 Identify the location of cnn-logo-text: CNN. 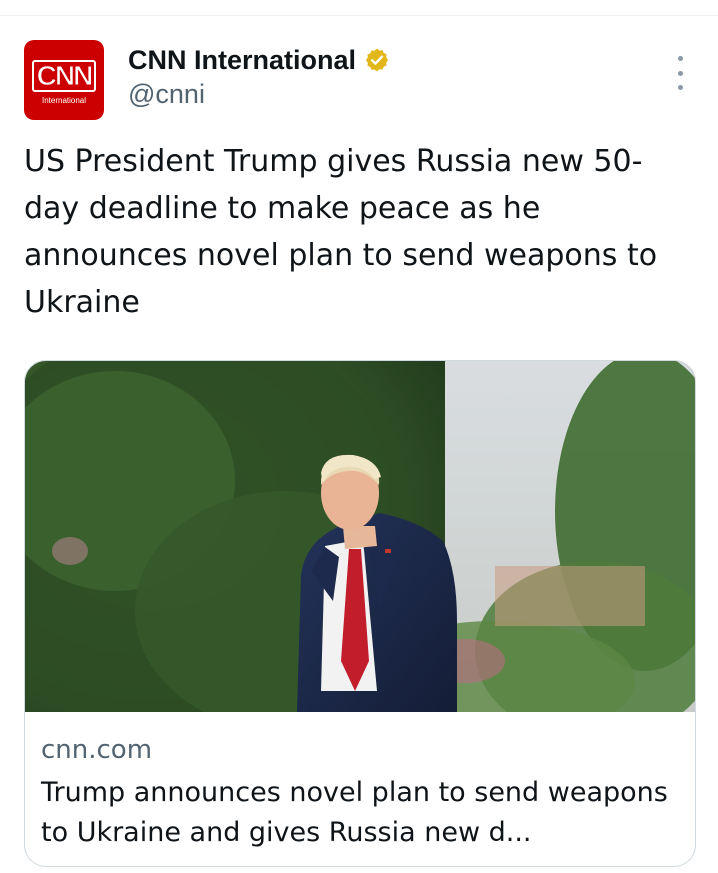
(64, 76).